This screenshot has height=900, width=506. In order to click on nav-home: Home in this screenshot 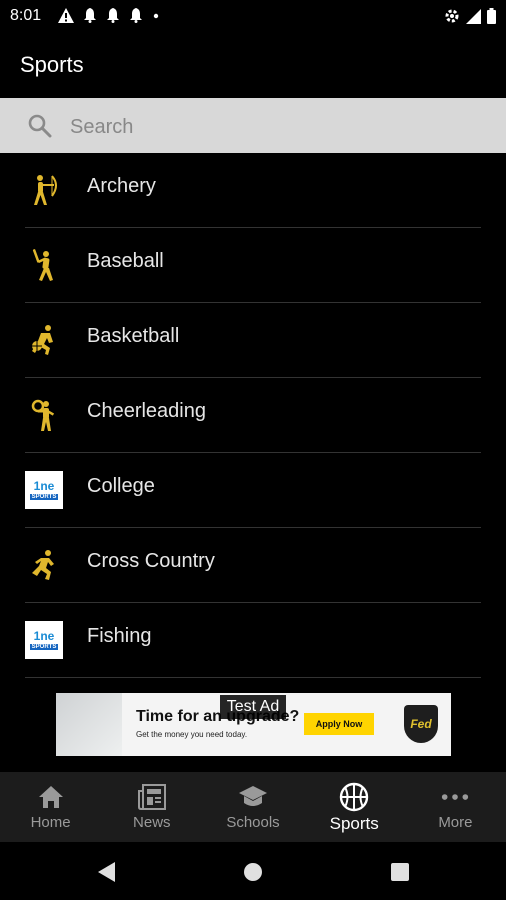, I will do `click(50, 807)`.